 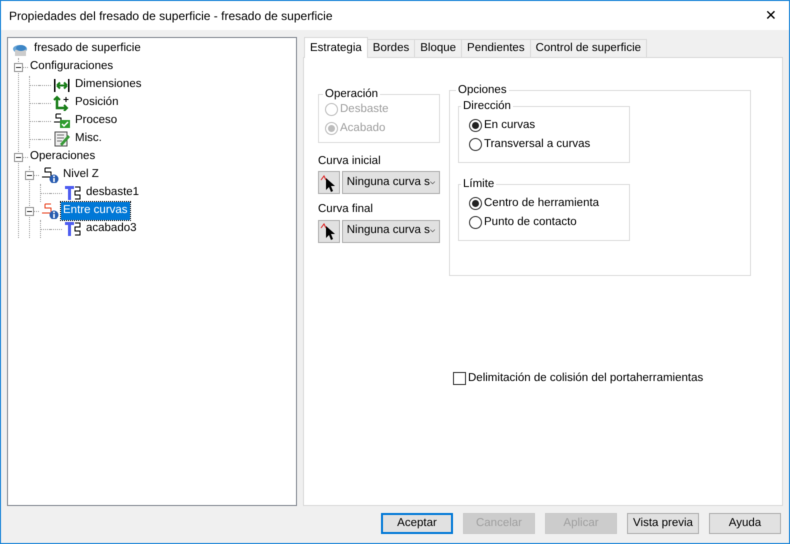 I want to click on radio-label: Transversal a curvas, so click(x=537, y=144).